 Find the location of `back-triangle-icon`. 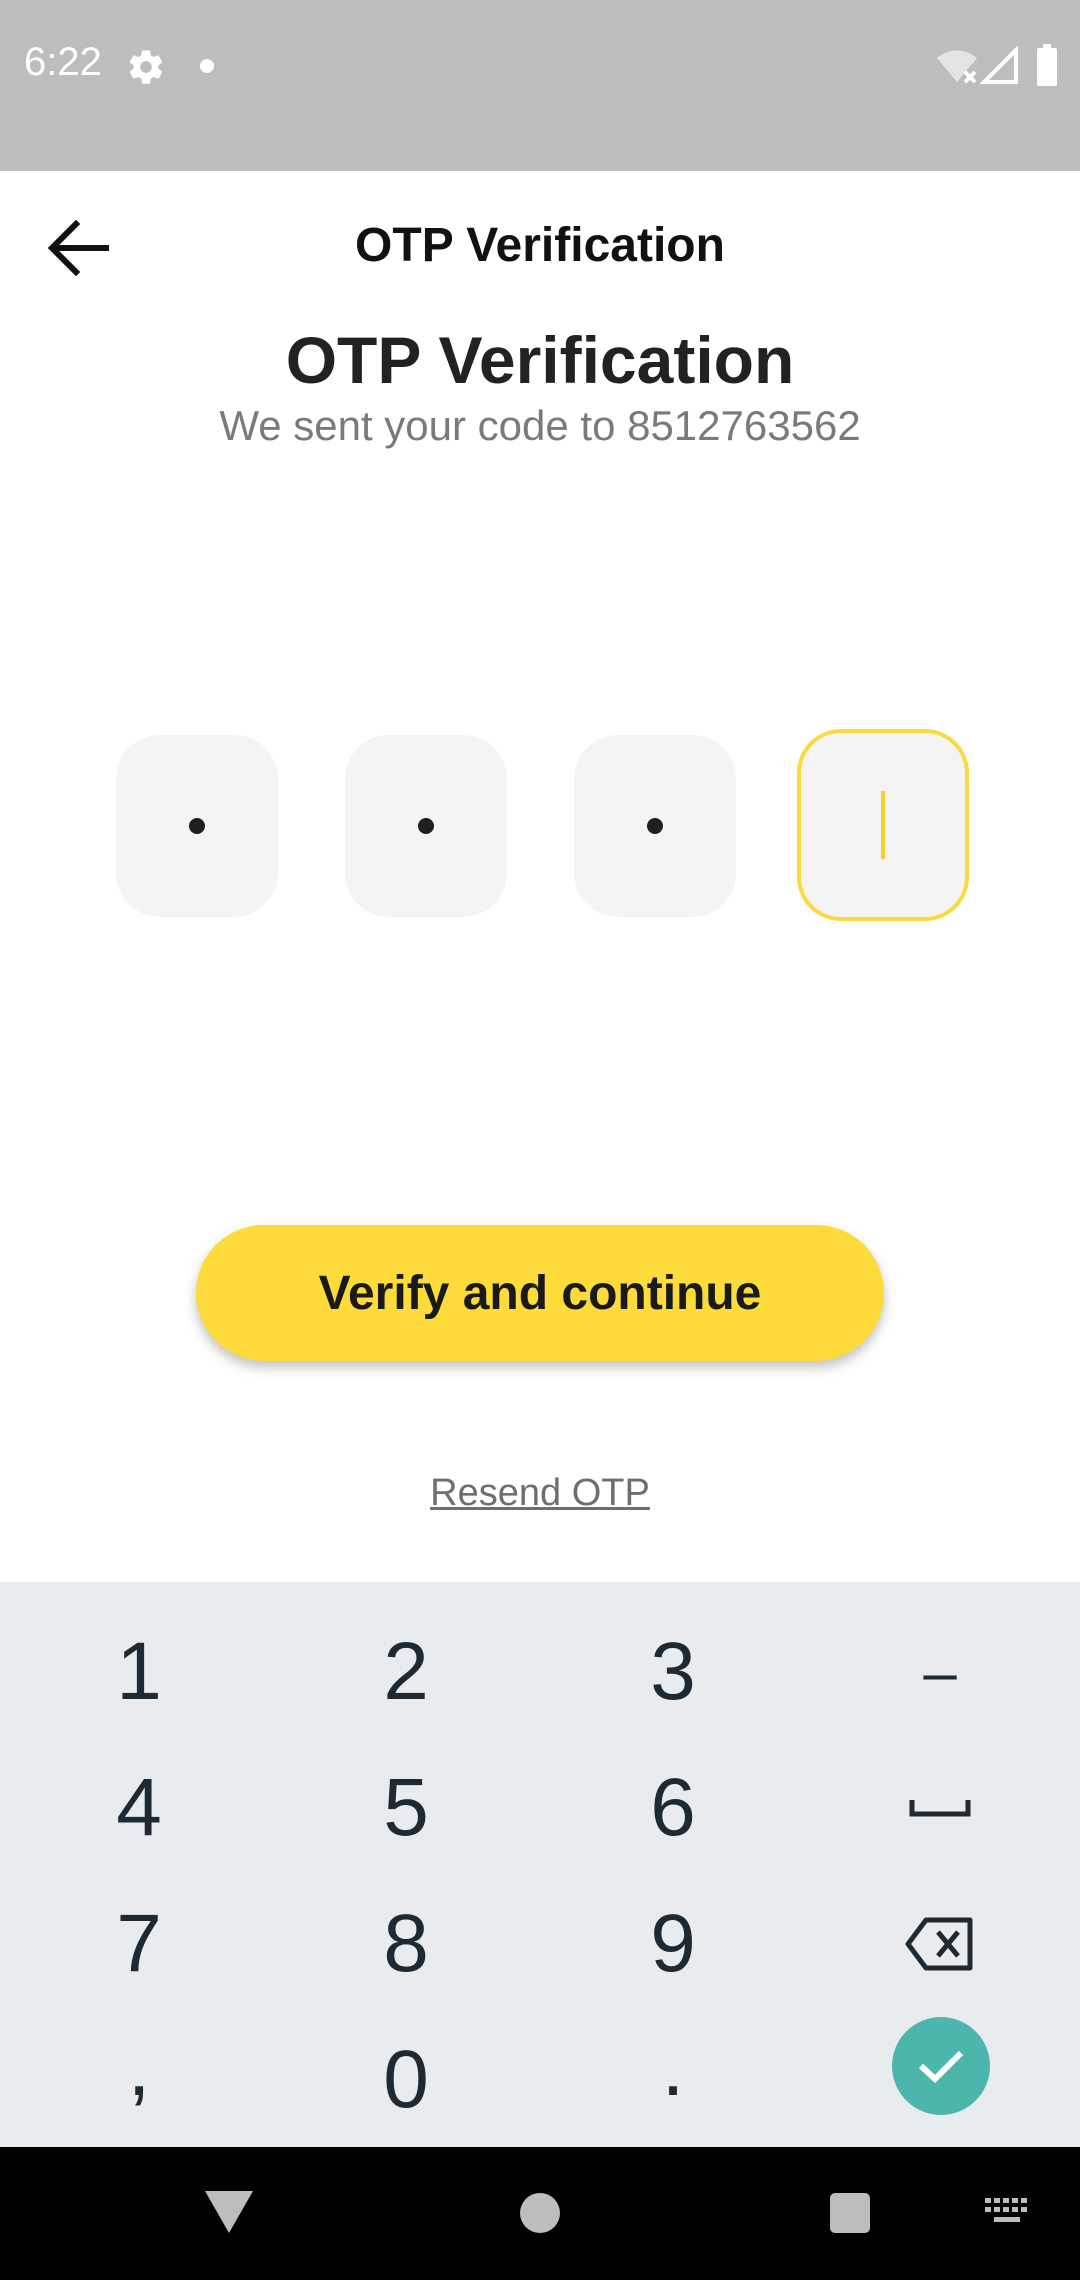

back-triangle-icon is located at coordinates (229, 2212).